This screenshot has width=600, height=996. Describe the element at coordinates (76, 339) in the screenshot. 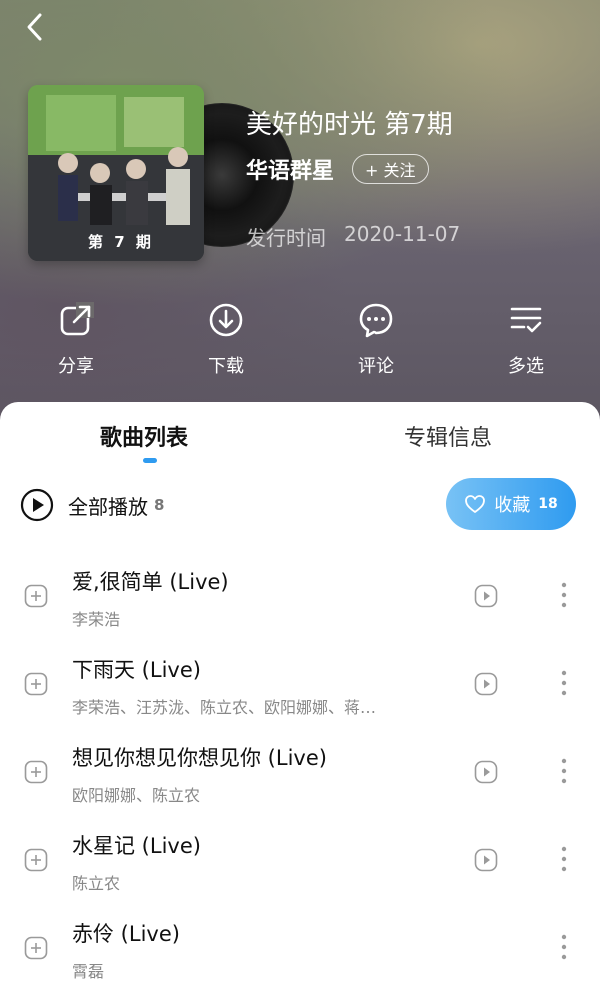

I see `share-button: 分享` at that location.